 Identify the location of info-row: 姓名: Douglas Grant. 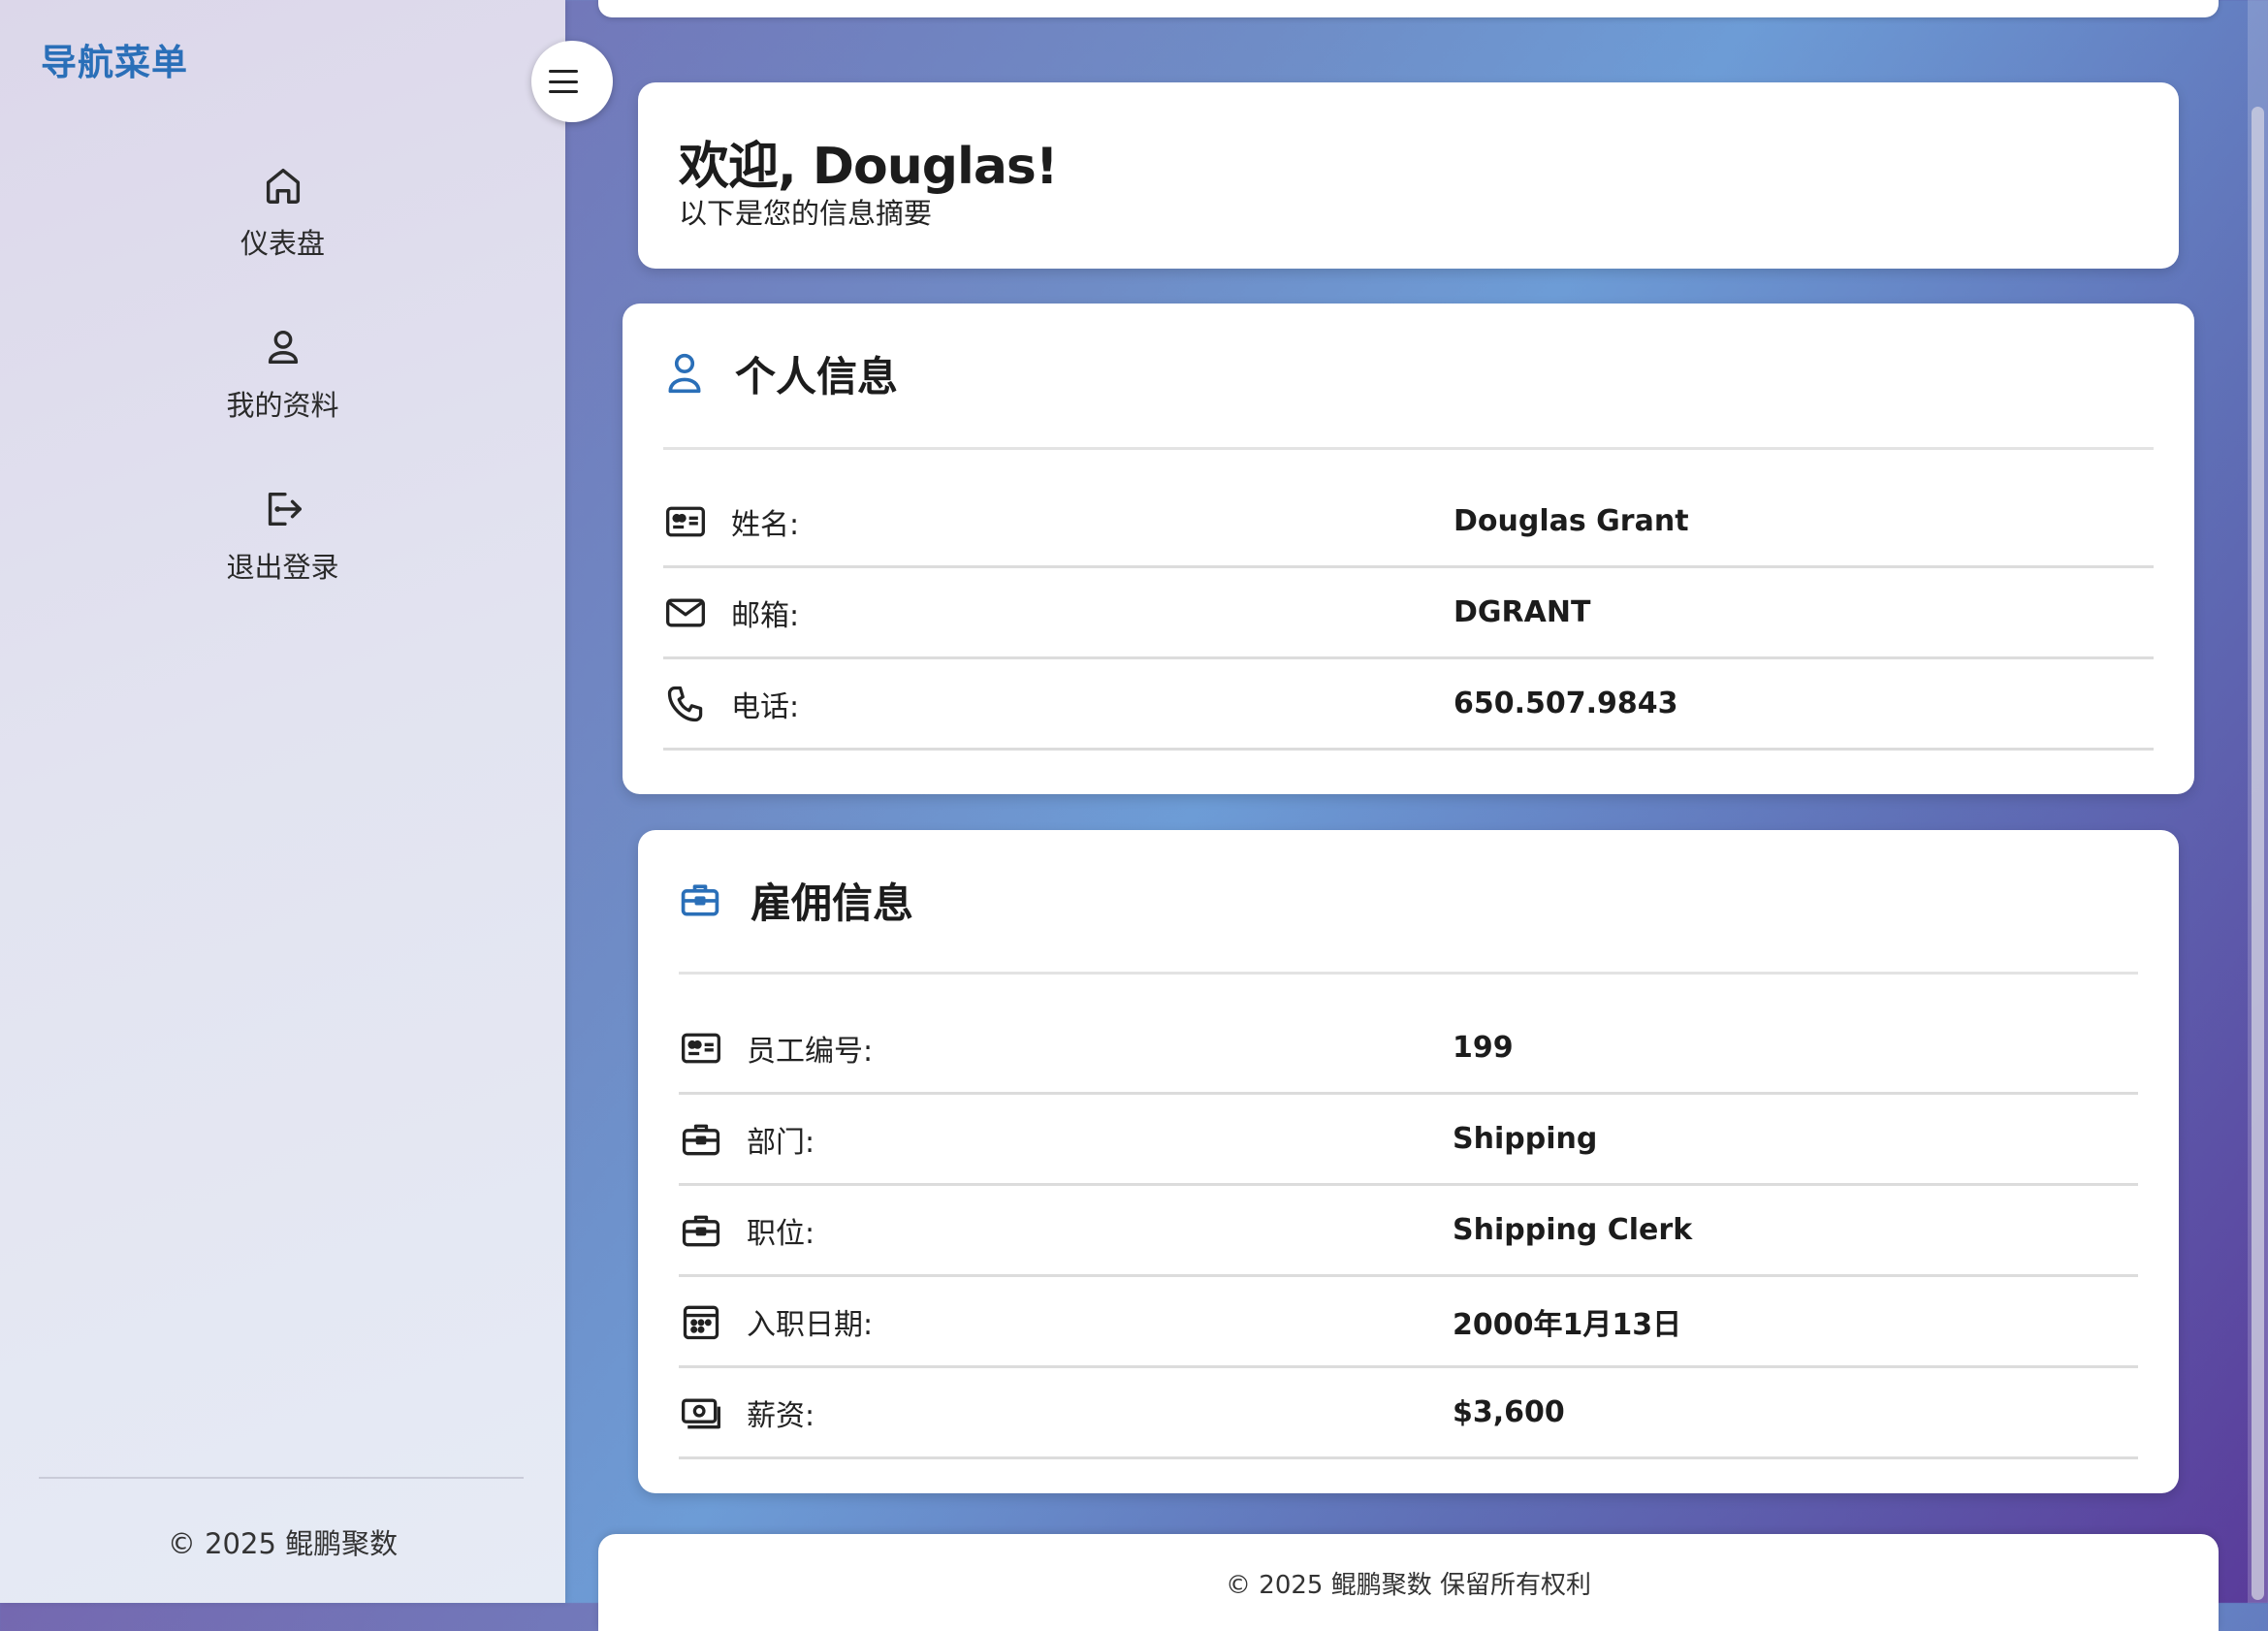
(1408, 522).